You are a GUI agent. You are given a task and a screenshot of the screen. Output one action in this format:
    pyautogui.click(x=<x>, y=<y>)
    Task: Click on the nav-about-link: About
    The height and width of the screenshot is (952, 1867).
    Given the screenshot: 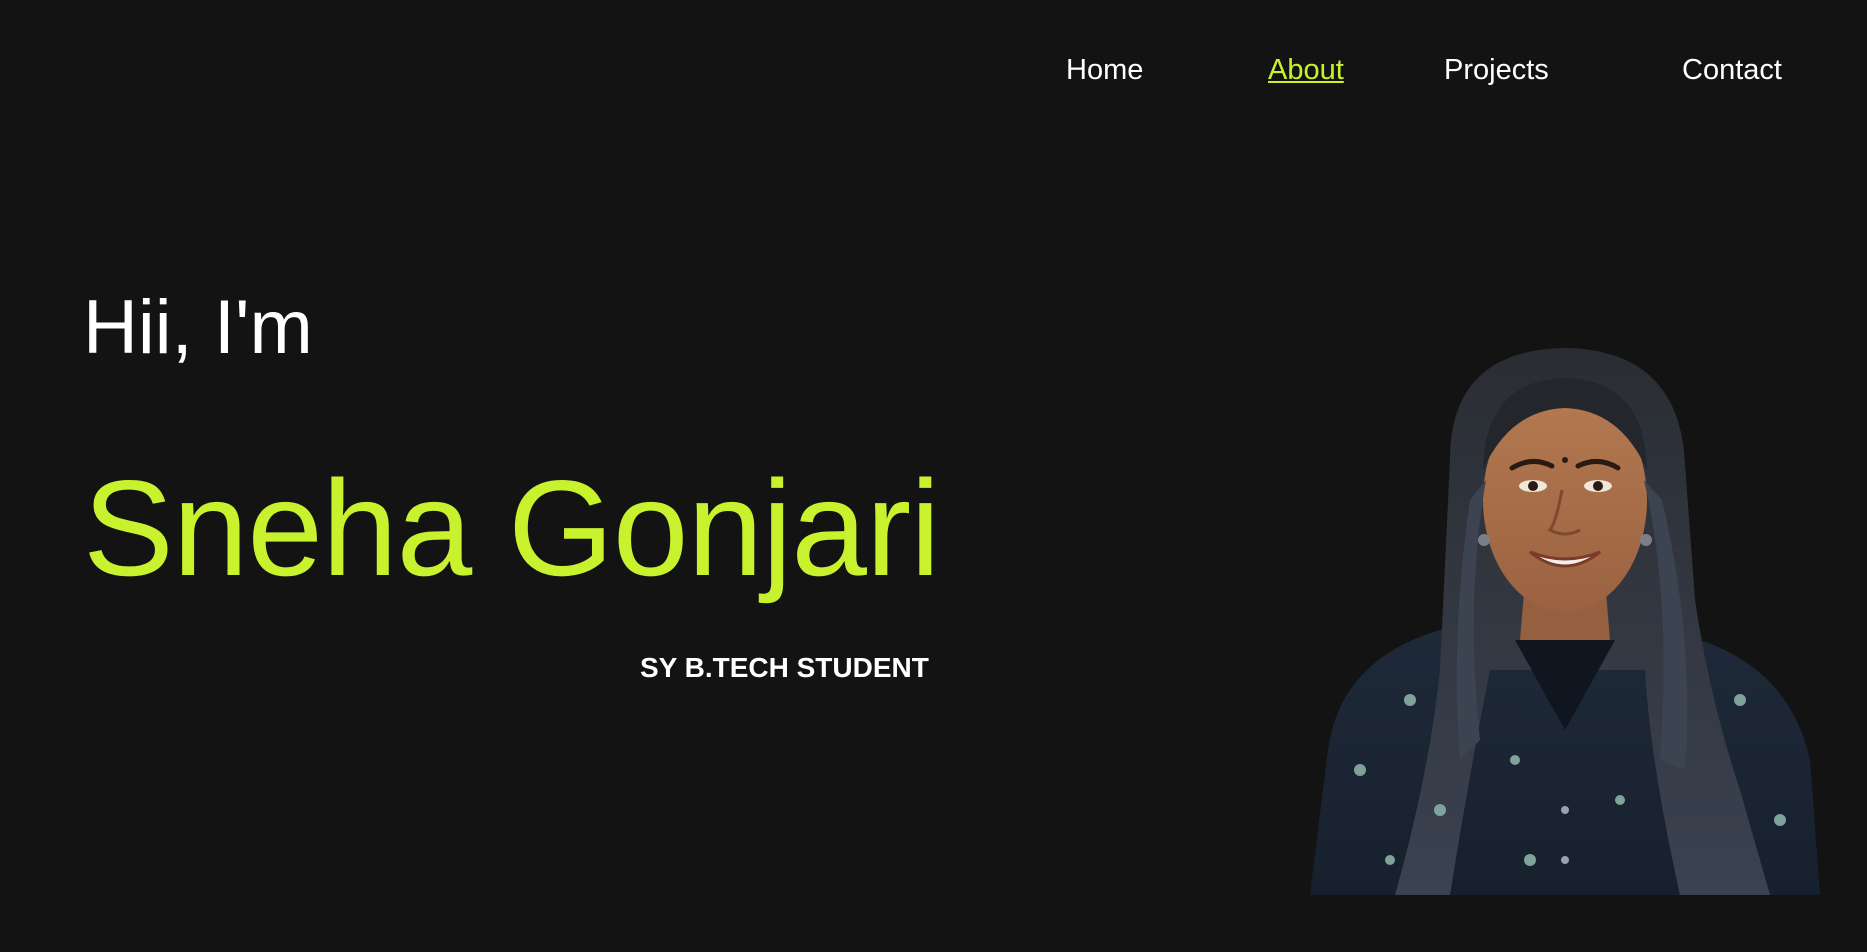 What is the action you would take?
    pyautogui.click(x=1306, y=70)
    